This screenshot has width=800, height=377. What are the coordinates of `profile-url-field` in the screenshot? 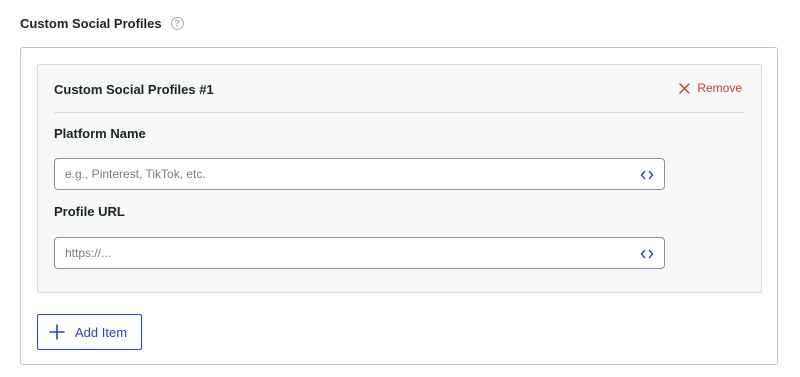 It's located at (359, 253).